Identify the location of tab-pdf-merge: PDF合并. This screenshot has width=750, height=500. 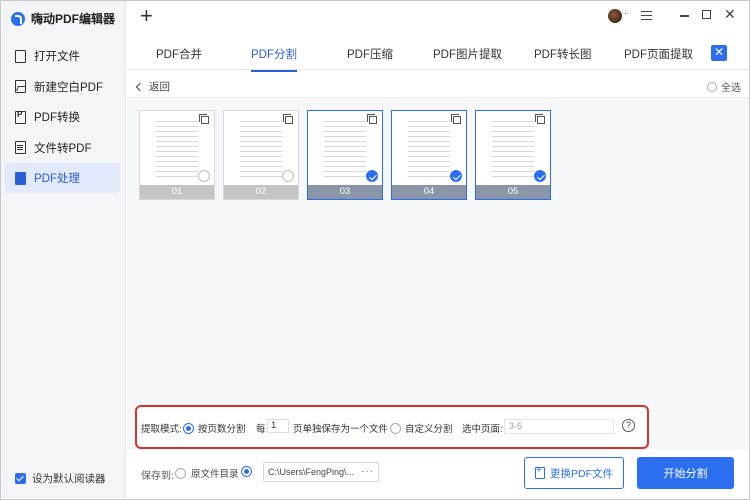
(179, 54).